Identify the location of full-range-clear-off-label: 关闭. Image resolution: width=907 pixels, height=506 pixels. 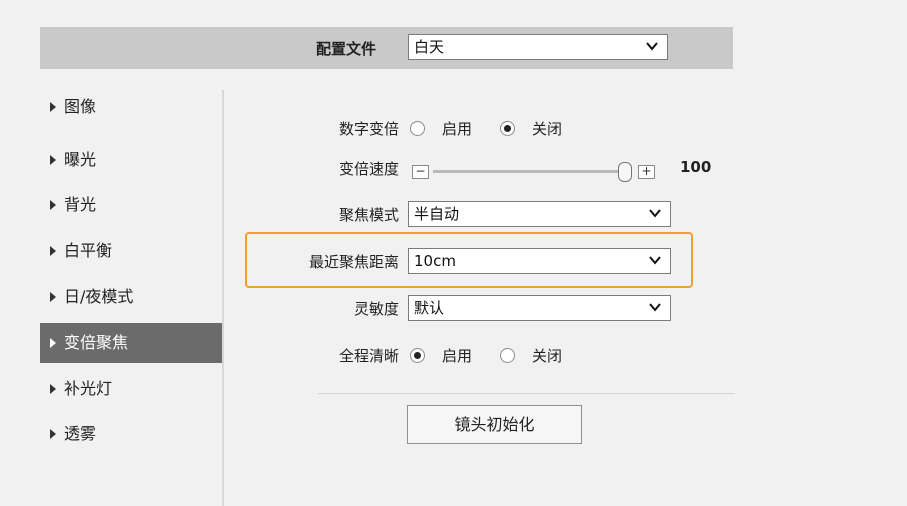
(547, 356).